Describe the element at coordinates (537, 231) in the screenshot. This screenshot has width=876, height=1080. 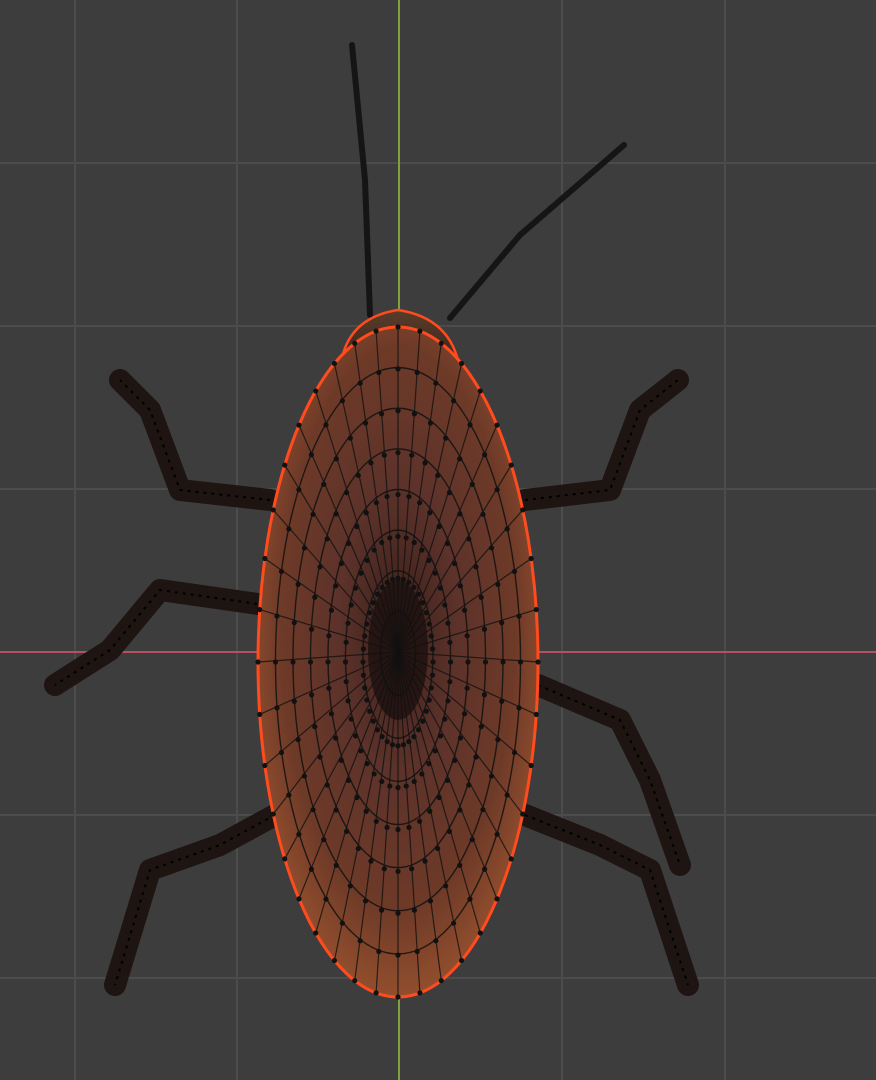
I see `antenna-right` at that location.